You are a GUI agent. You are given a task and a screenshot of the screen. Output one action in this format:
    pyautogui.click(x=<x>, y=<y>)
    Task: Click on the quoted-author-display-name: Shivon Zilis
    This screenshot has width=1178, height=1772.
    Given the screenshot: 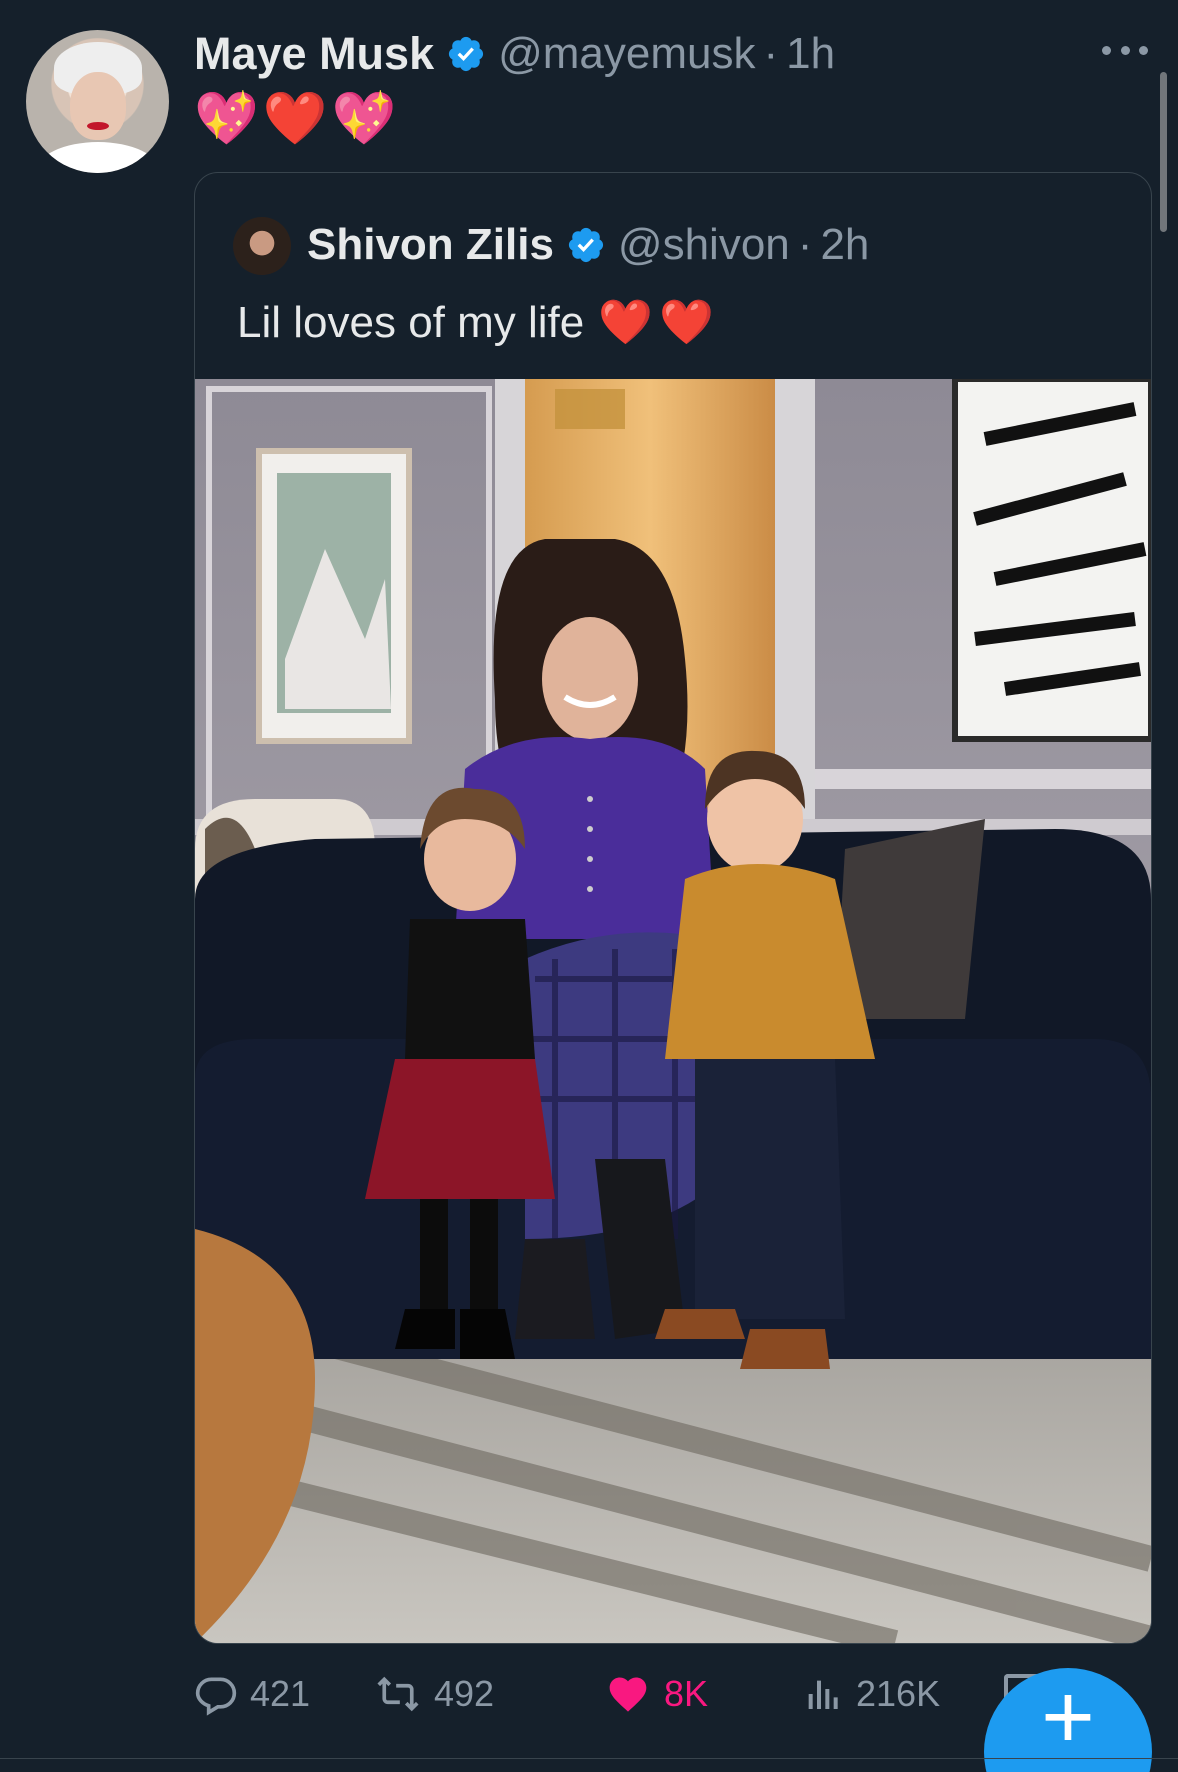 What is the action you would take?
    pyautogui.click(x=430, y=245)
    